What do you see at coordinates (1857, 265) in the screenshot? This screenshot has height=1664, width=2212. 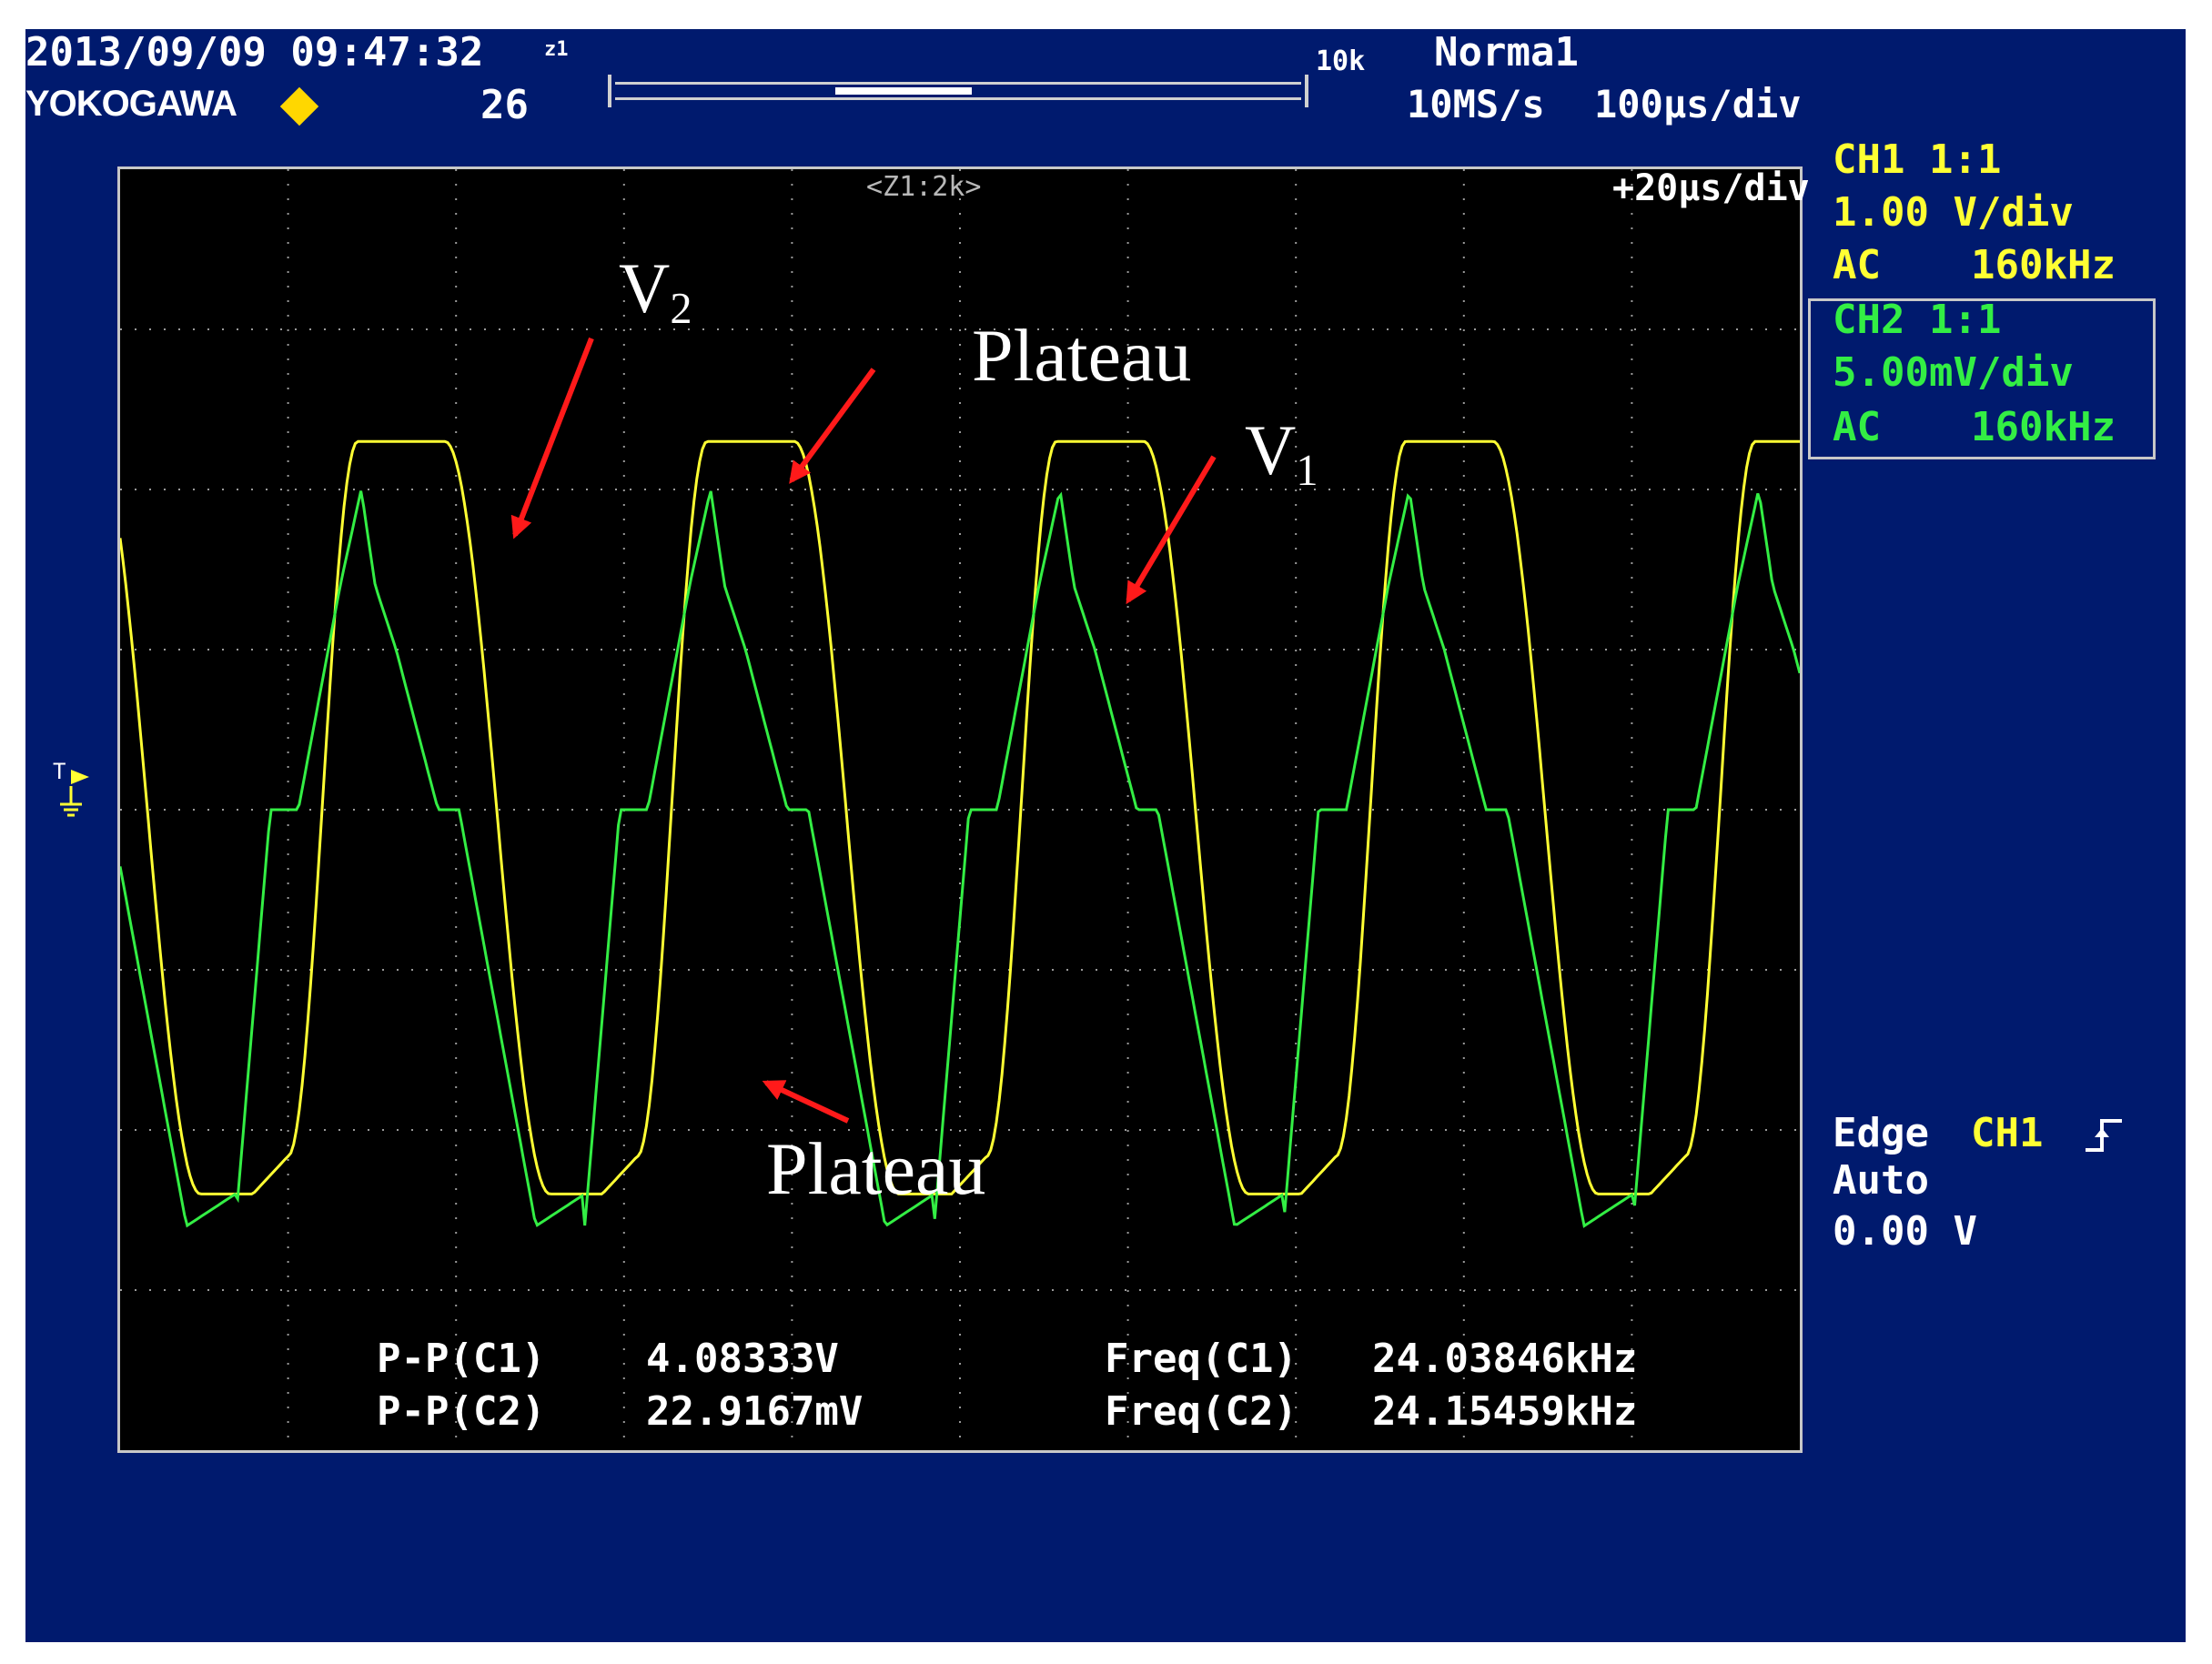 I see `ch1-coupling: AC` at bounding box center [1857, 265].